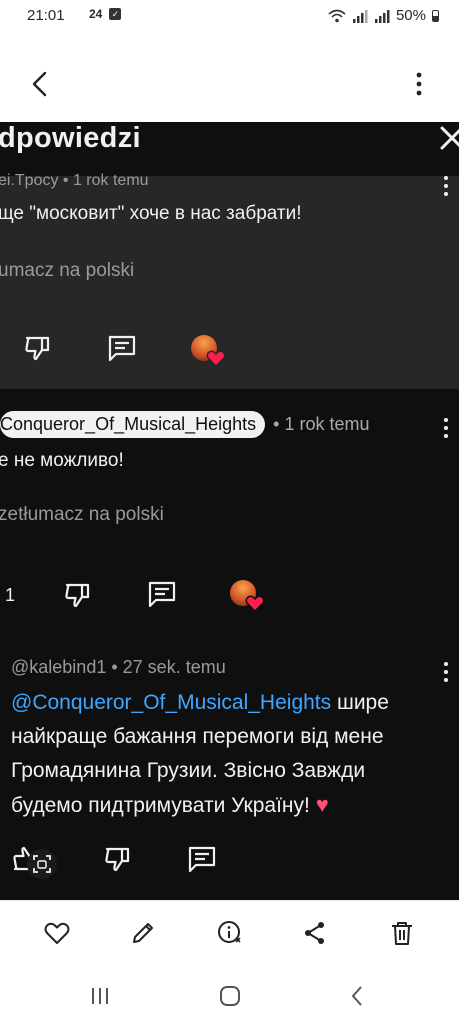  What do you see at coordinates (171, 702) in the screenshot?
I see `mention-link: @Conqueror_Of_Musical_Heights` at bounding box center [171, 702].